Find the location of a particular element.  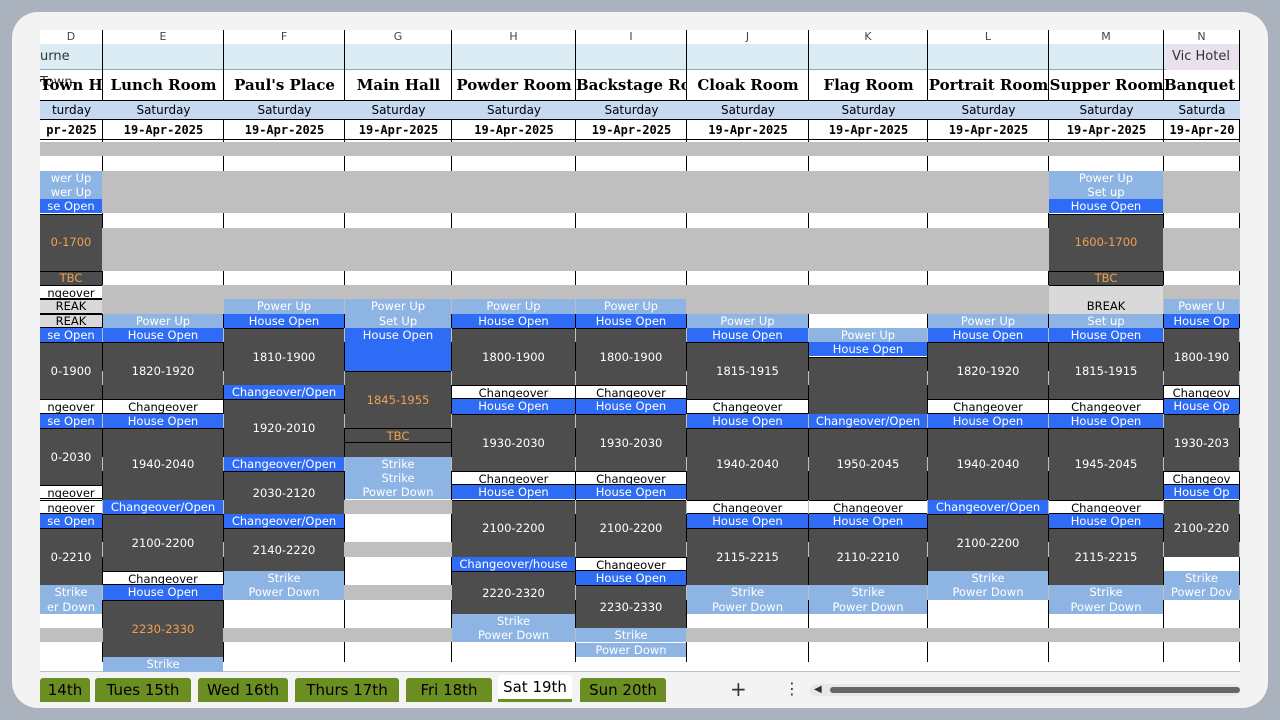

more-sheets-button: ⋮ is located at coordinates (792, 689).